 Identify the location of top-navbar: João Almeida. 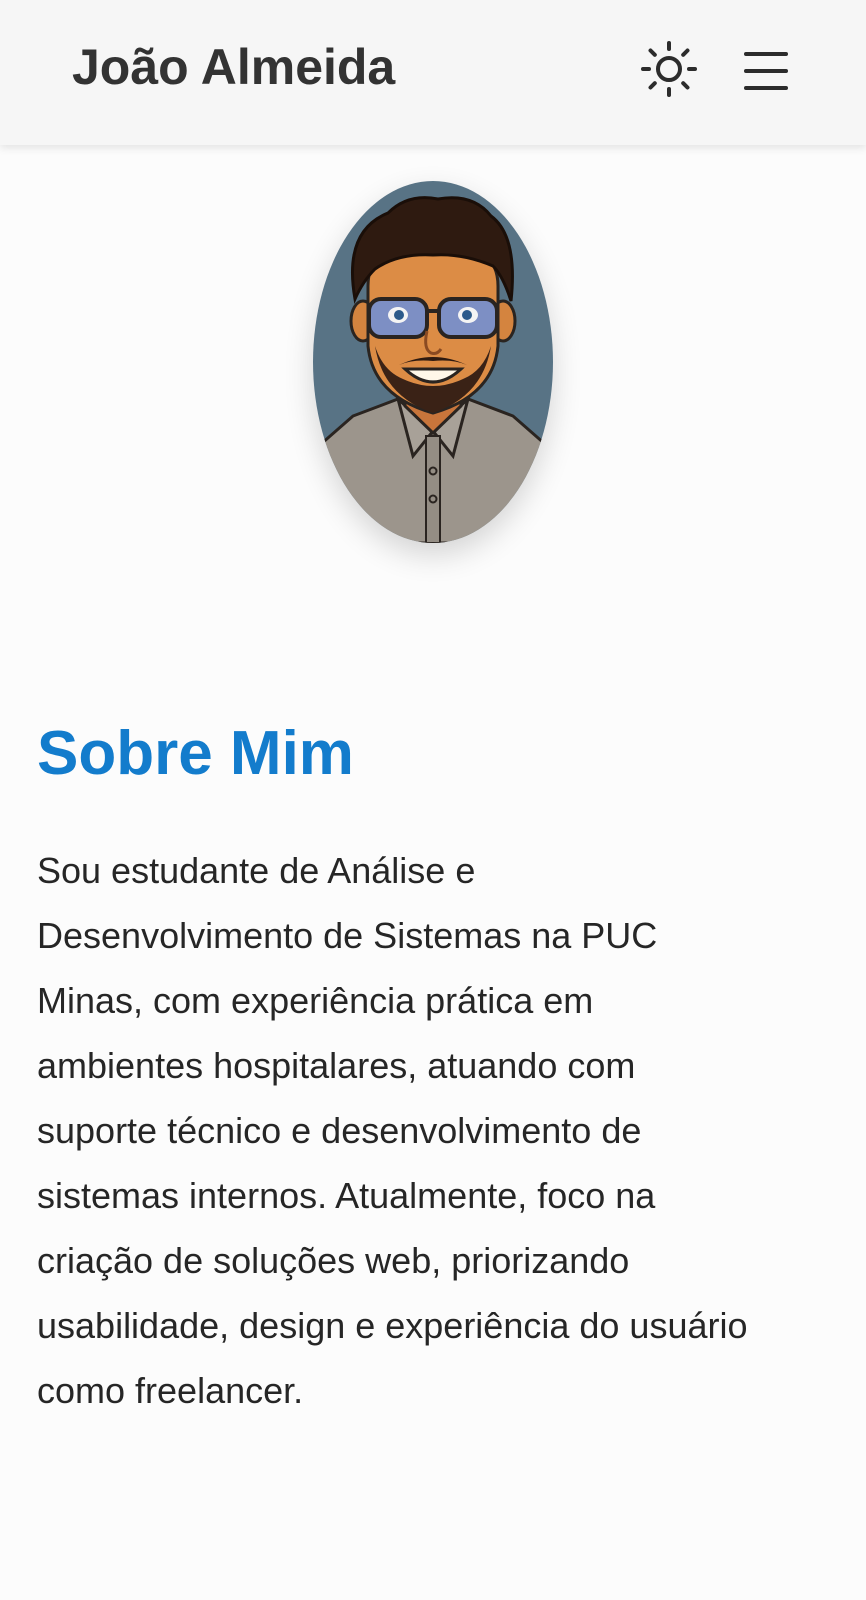
(433, 72).